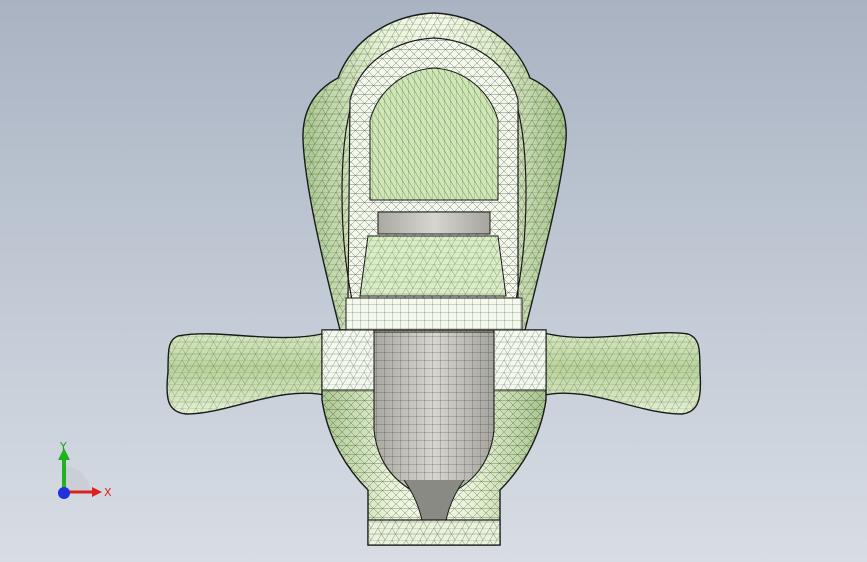  What do you see at coordinates (248, 373) in the screenshot?
I see `left-handle` at bounding box center [248, 373].